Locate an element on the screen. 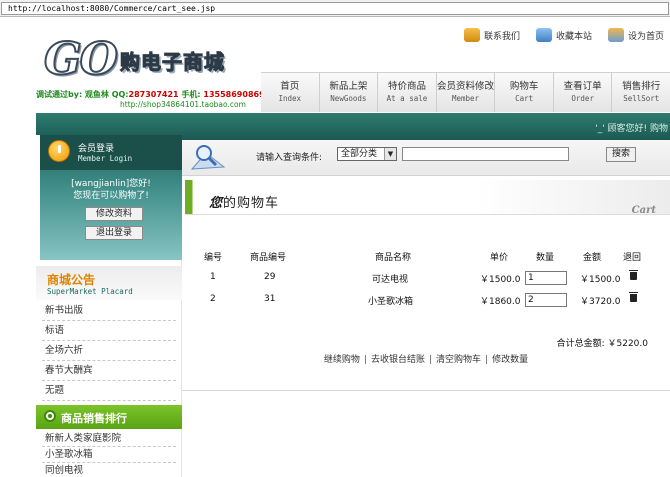  top-links: 联系我们 收藏本站 设为首页 is located at coordinates (563, 35).